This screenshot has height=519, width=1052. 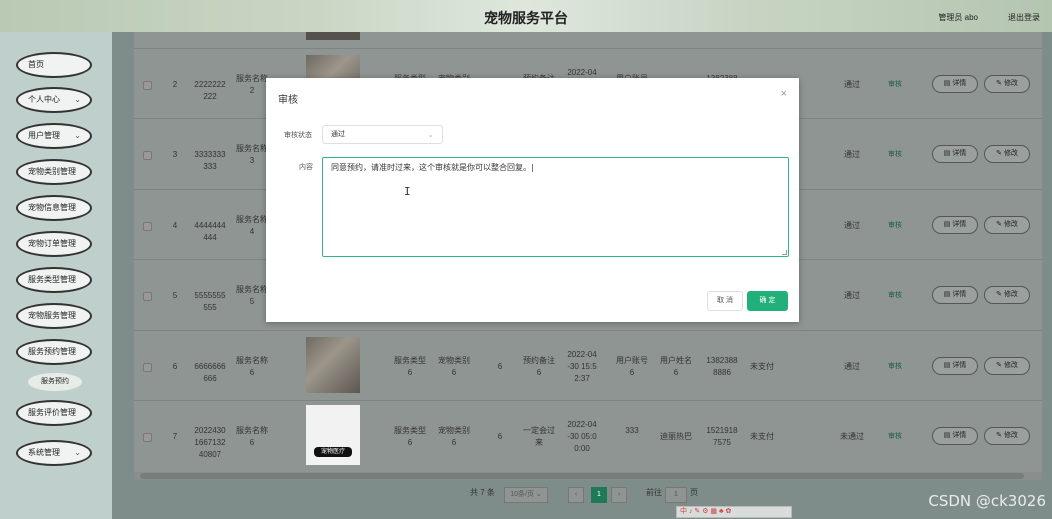 I want to click on page-size-select: 10条/页 ⌄, so click(x=526, y=495).